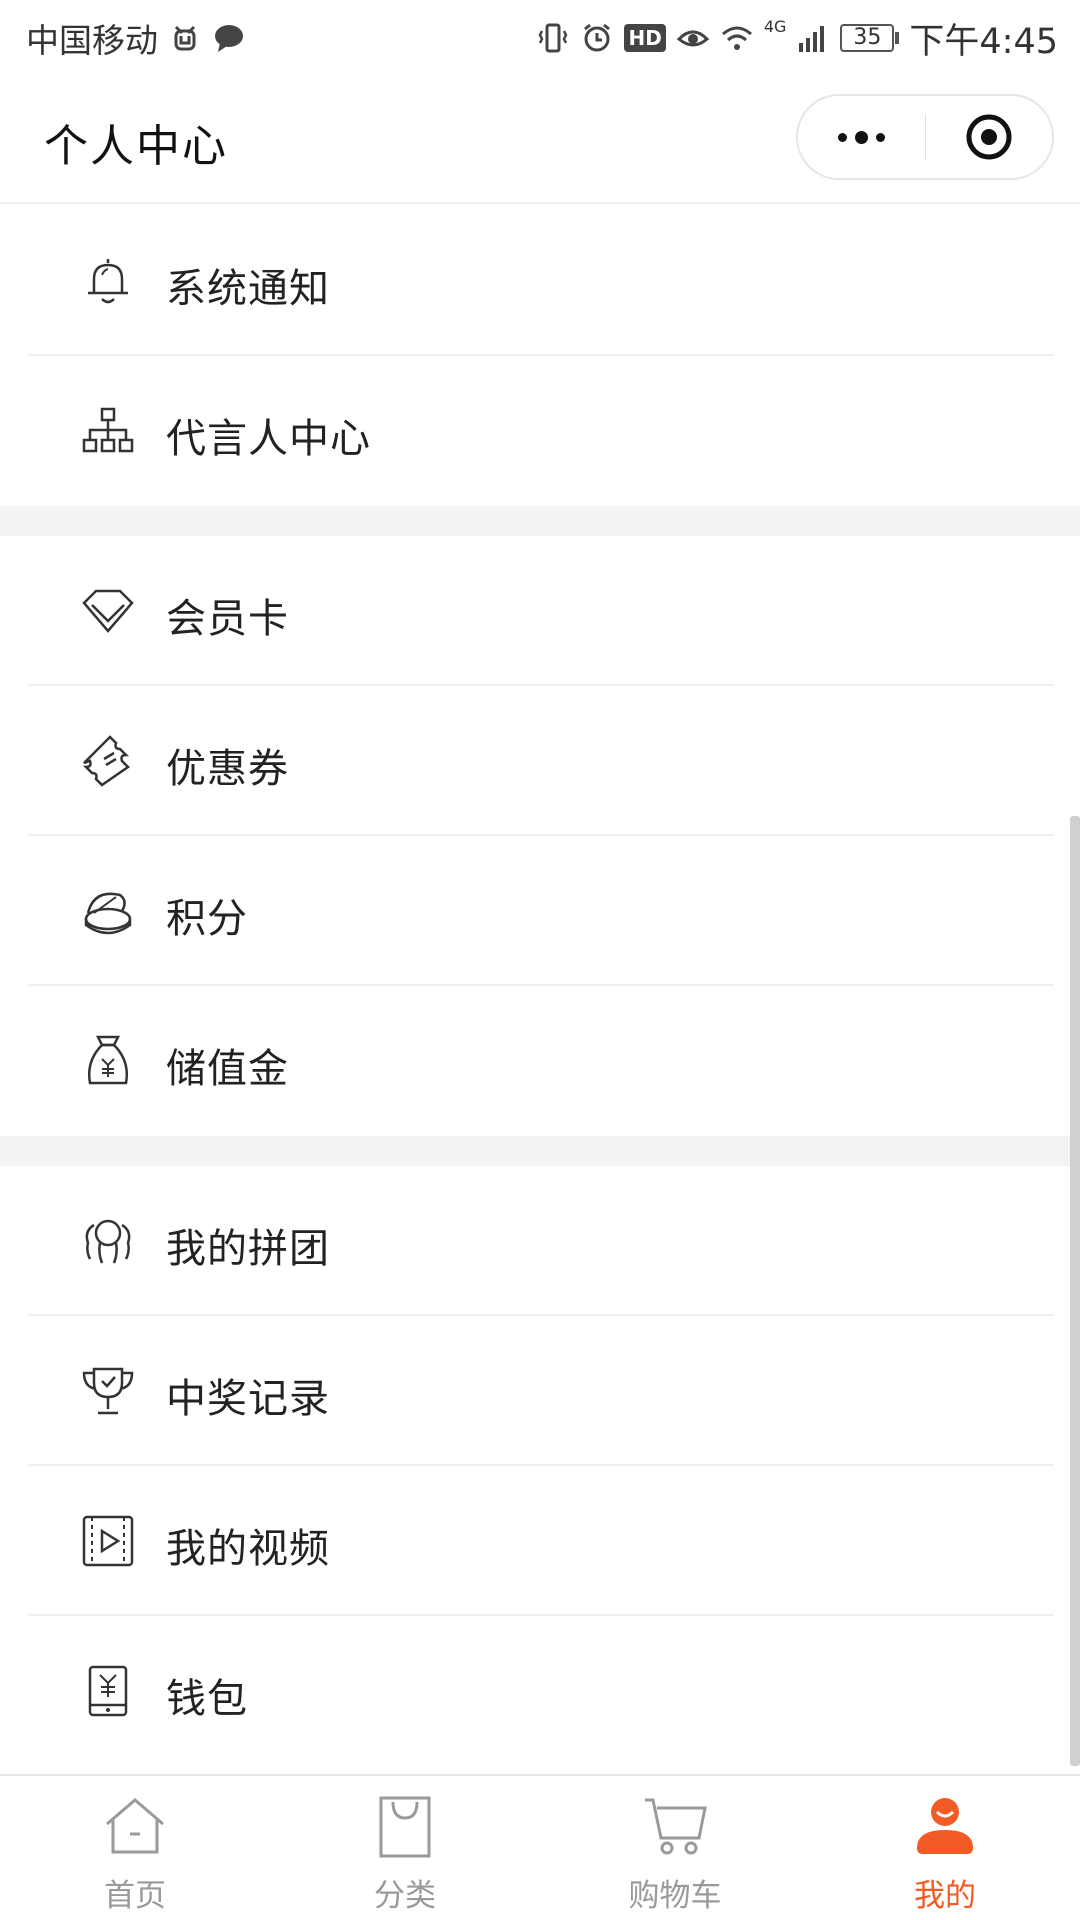  Describe the element at coordinates (108, 1691) in the screenshot. I see `wallet-icon` at that location.